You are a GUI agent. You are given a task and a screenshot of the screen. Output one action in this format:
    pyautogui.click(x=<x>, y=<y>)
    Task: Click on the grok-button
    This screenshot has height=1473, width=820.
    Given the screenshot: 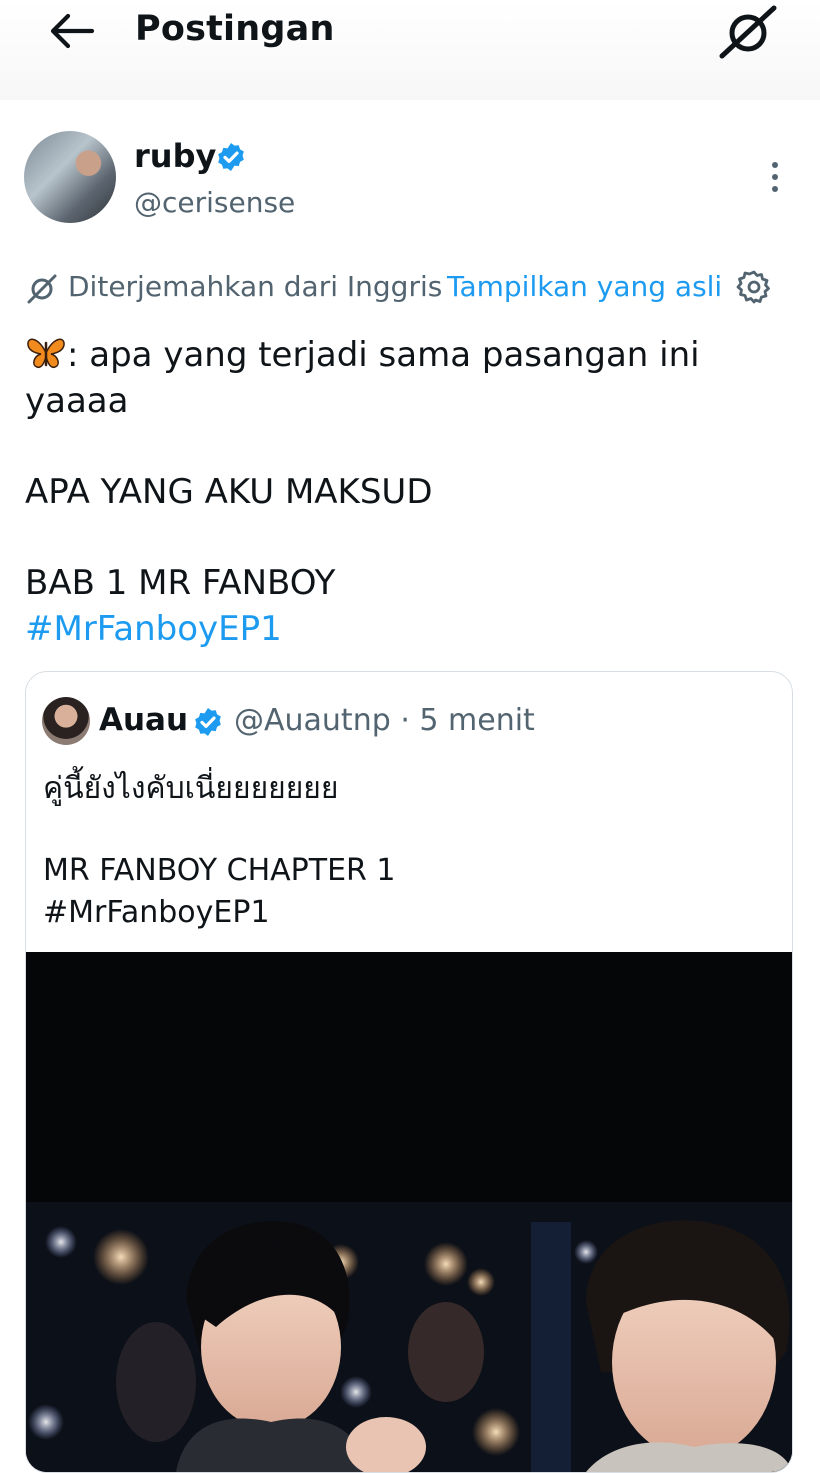 What is the action you would take?
    pyautogui.click(x=748, y=32)
    